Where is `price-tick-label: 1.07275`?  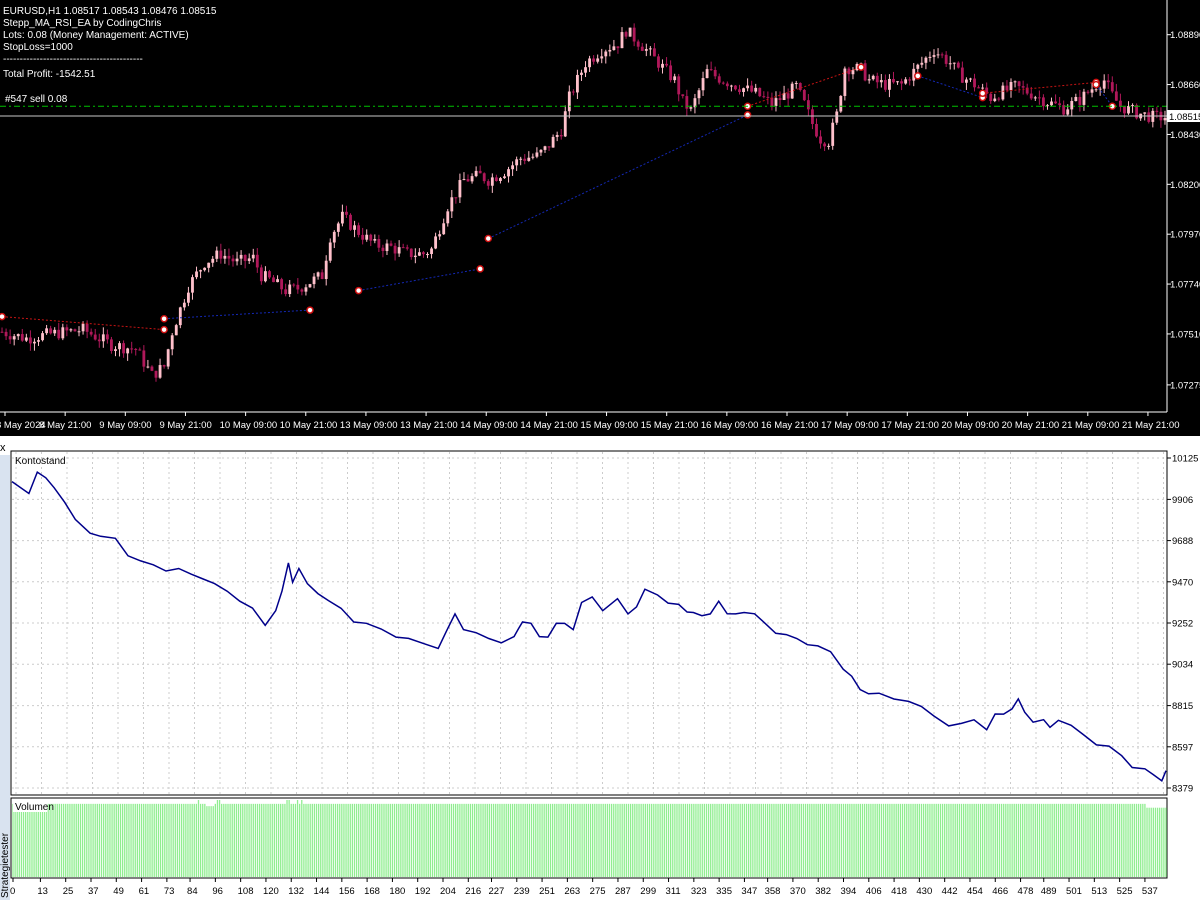
price-tick-label: 1.07275 is located at coordinates (1185, 385).